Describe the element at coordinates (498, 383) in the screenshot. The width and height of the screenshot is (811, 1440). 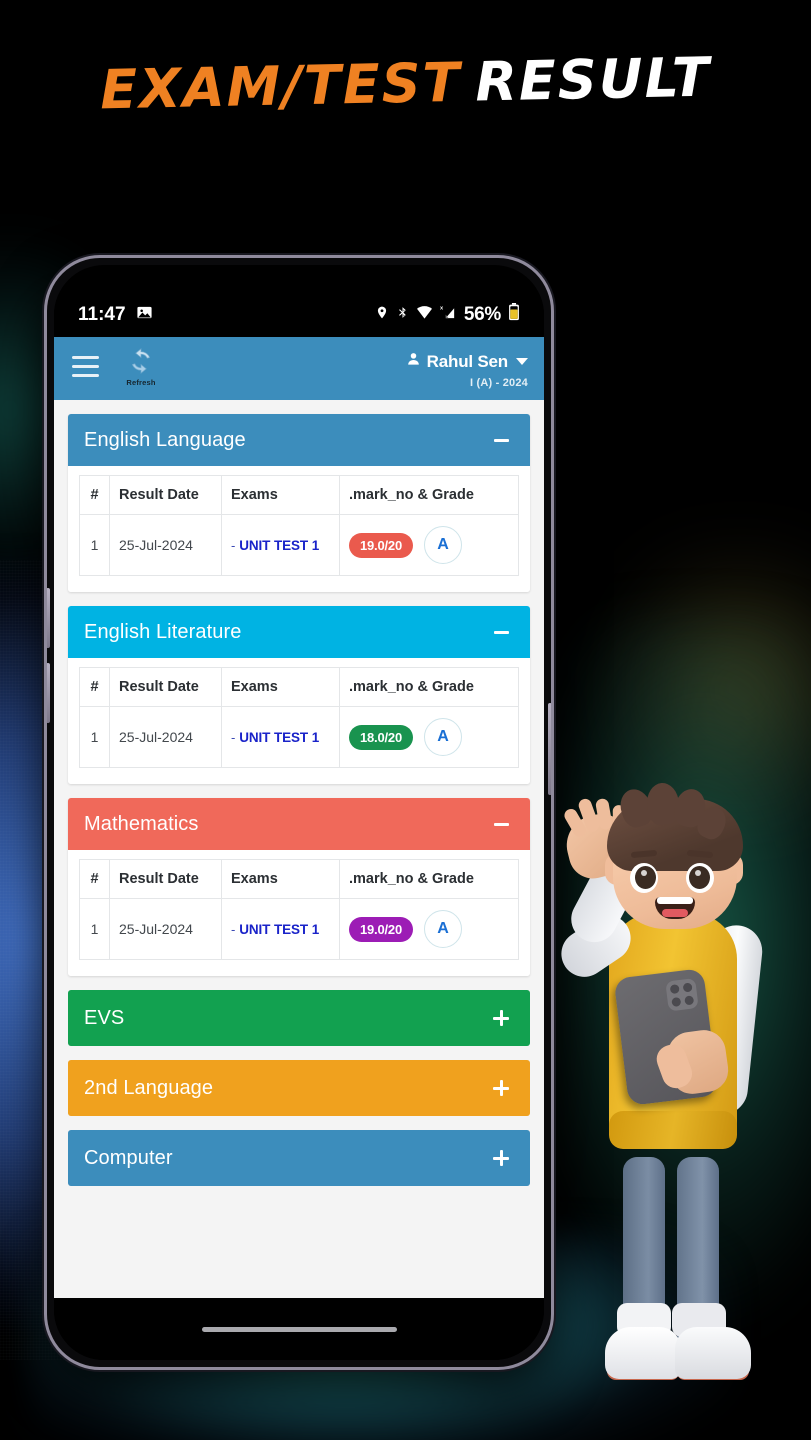
I see `user-class-label: I (A) - 2024` at that location.